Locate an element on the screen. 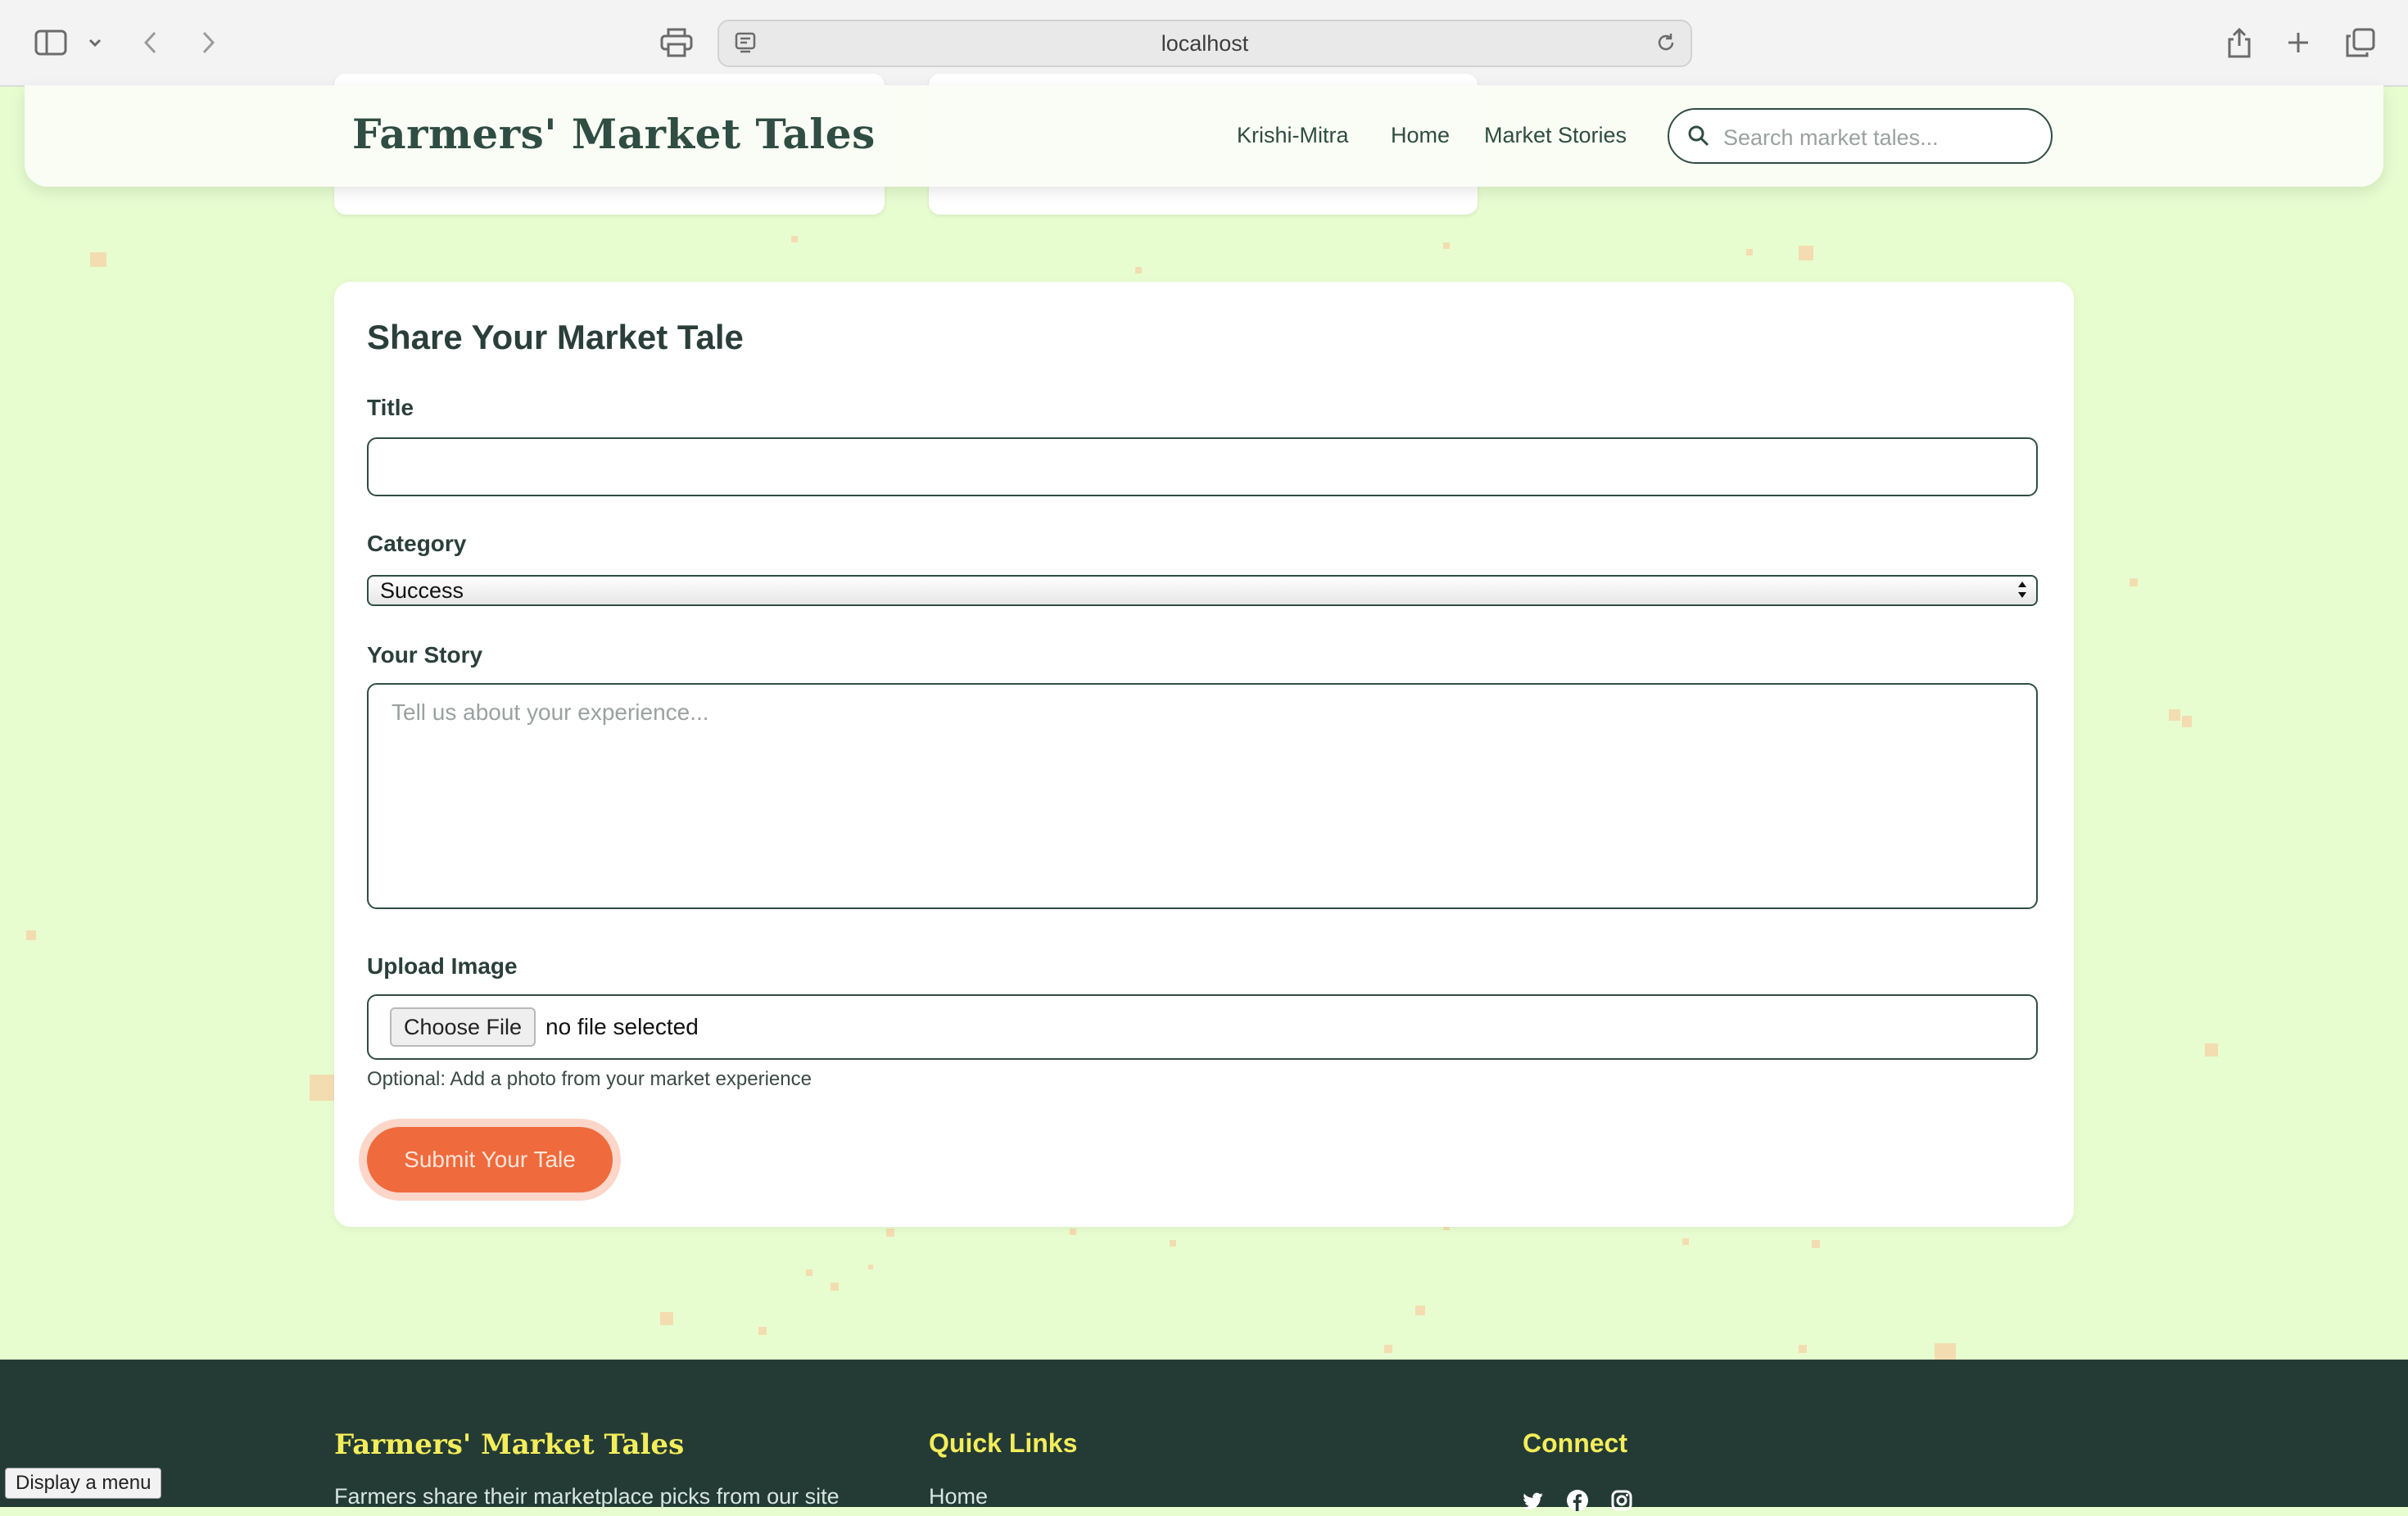 This screenshot has height=1516, width=2408. back-icon is located at coordinates (150, 42).